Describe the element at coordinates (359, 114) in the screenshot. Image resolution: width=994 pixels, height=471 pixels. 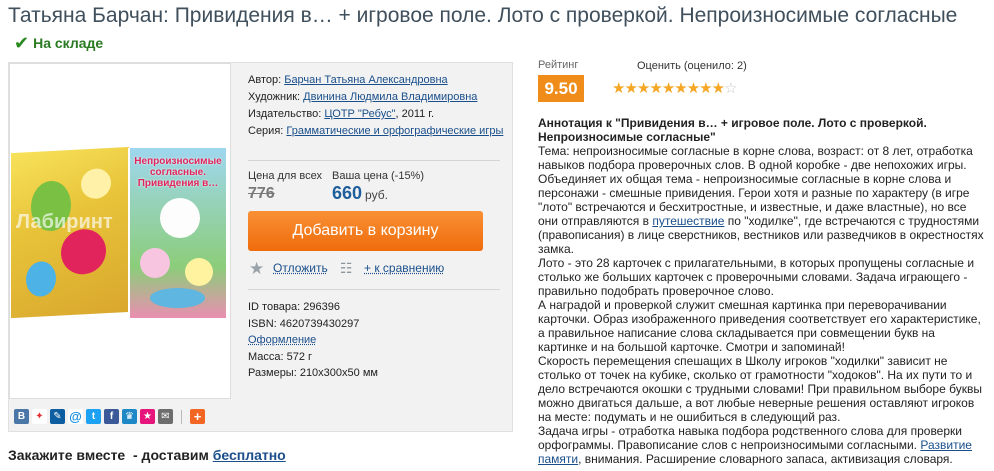
I see `publisher-link: ЦОТР "Ребус"` at that location.